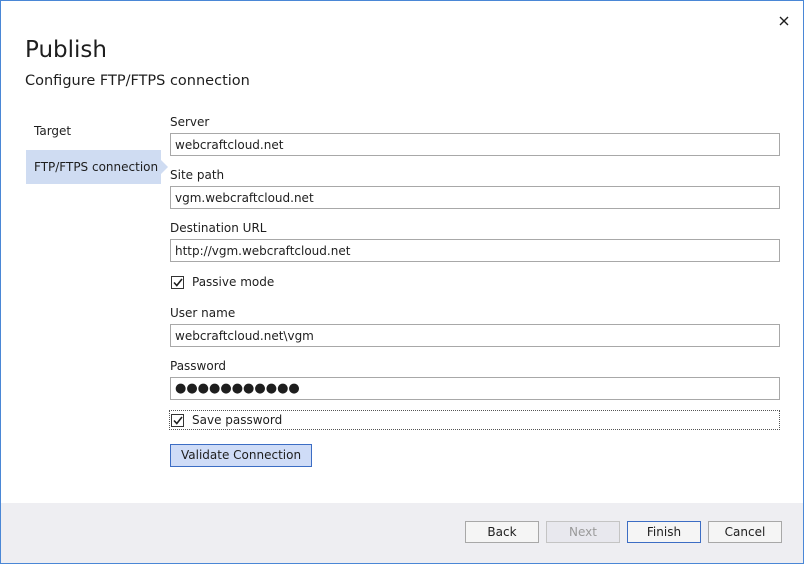  I want to click on user-name-input, so click(475, 335).